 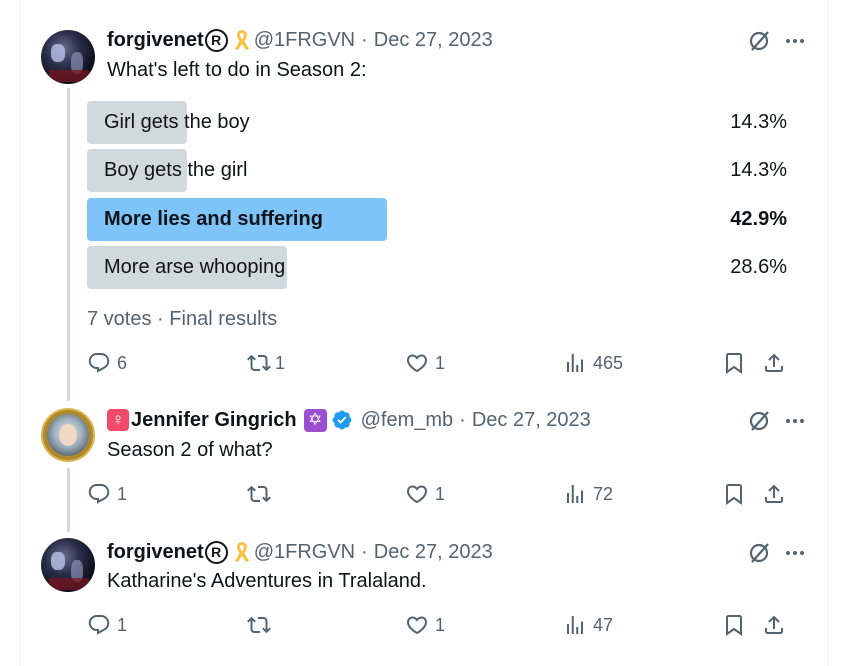 I want to click on handle: @fem_mb, so click(x=407, y=420).